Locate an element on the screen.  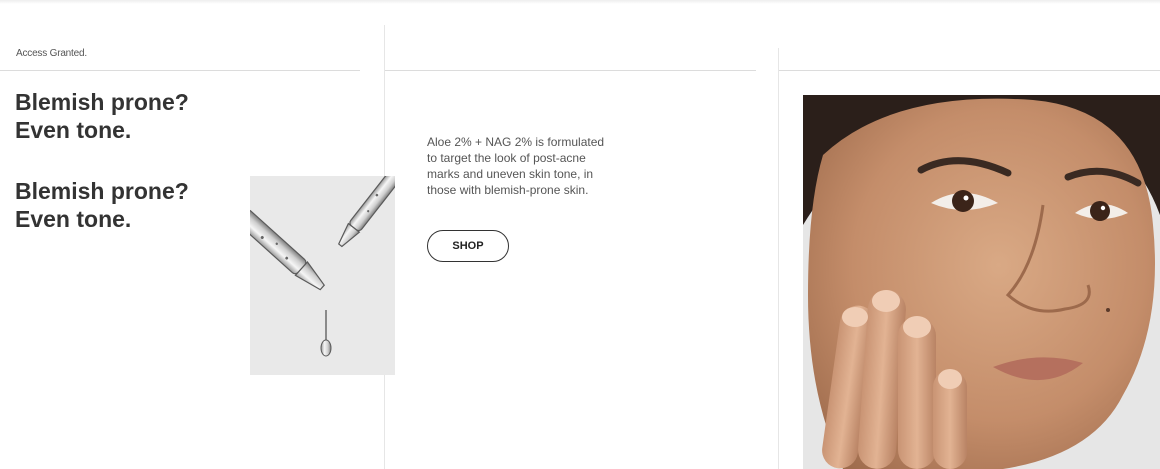
top-edge-shadow is located at coordinates (580, 2).